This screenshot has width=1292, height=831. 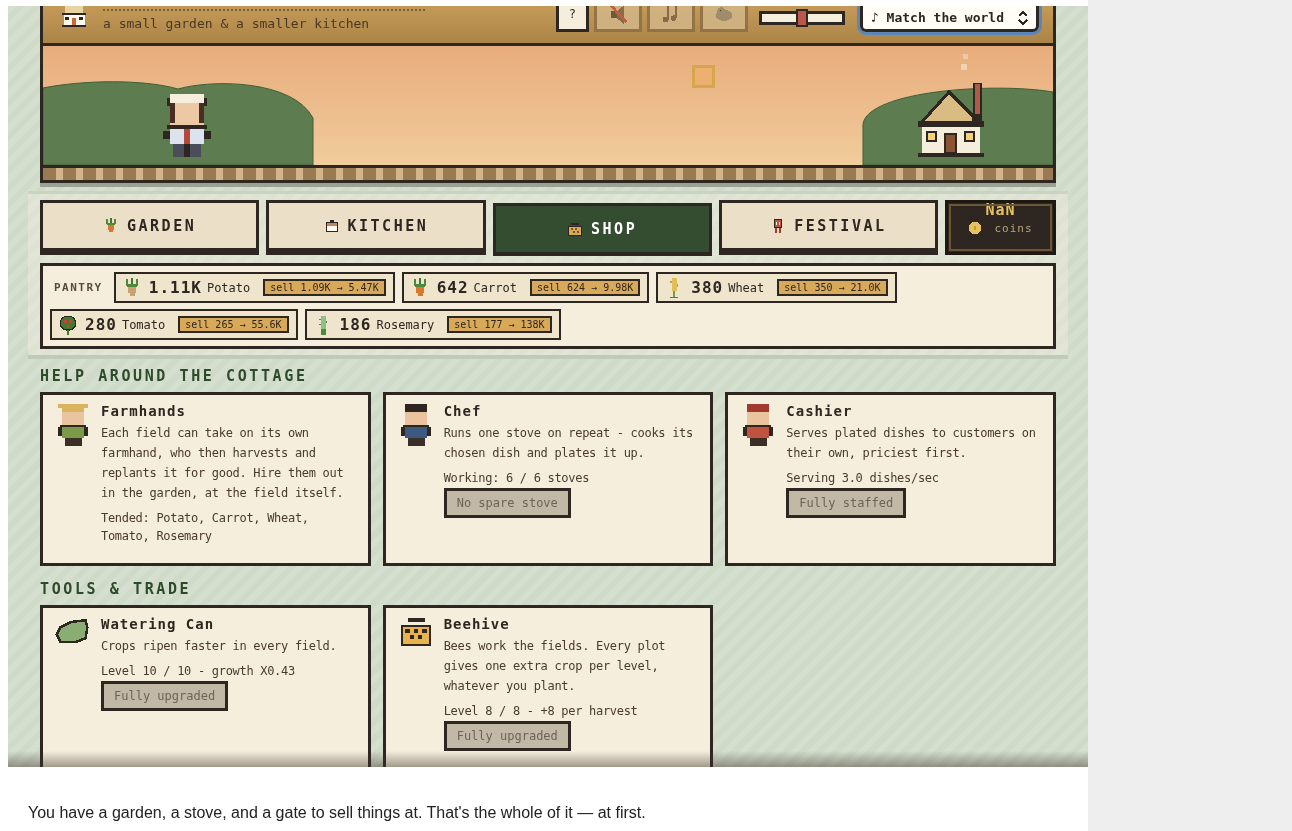 I want to click on sell-button: sell 265 → 55.6K, so click(x=233, y=324).